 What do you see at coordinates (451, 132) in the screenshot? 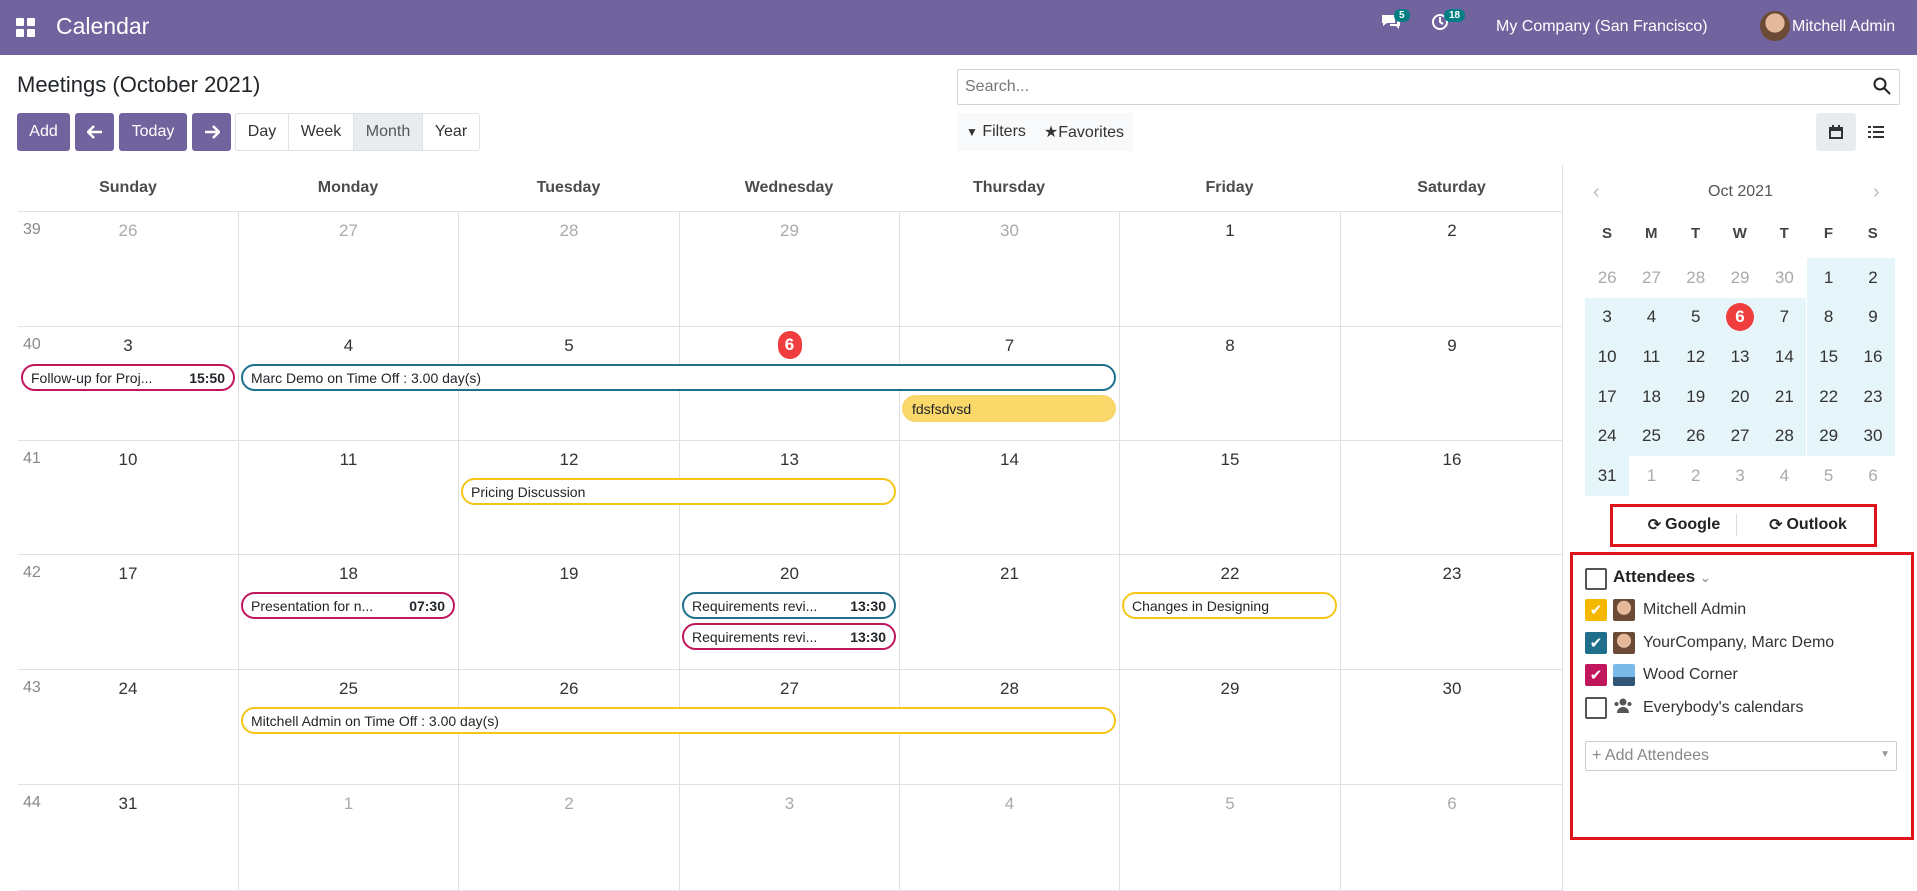
I see `view-year-button: Year` at bounding box center [451, 132].